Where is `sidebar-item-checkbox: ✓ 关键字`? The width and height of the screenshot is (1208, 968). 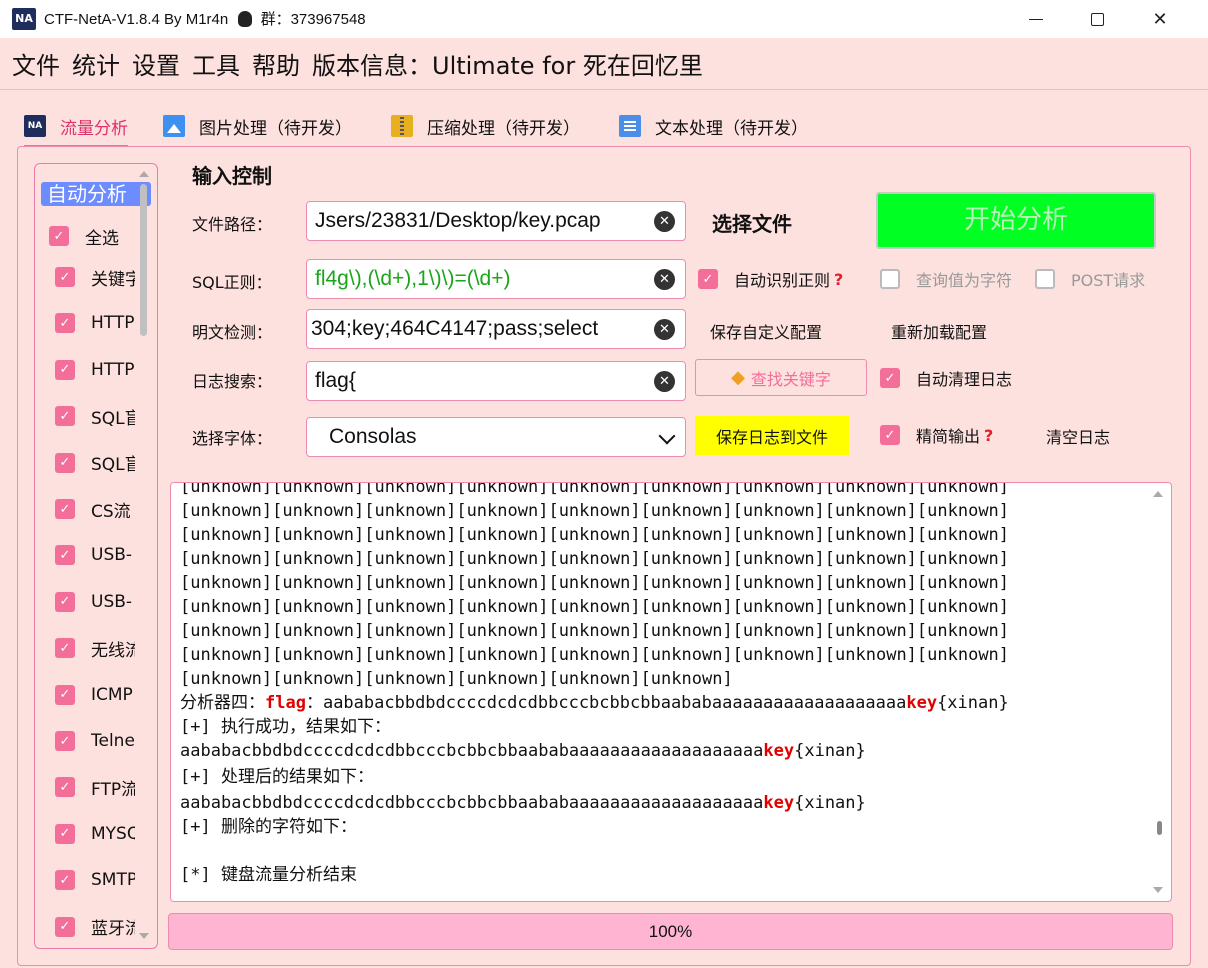
sidebar-item-checkbox: ✓ 关键字 is located at coordinates (95, 277).